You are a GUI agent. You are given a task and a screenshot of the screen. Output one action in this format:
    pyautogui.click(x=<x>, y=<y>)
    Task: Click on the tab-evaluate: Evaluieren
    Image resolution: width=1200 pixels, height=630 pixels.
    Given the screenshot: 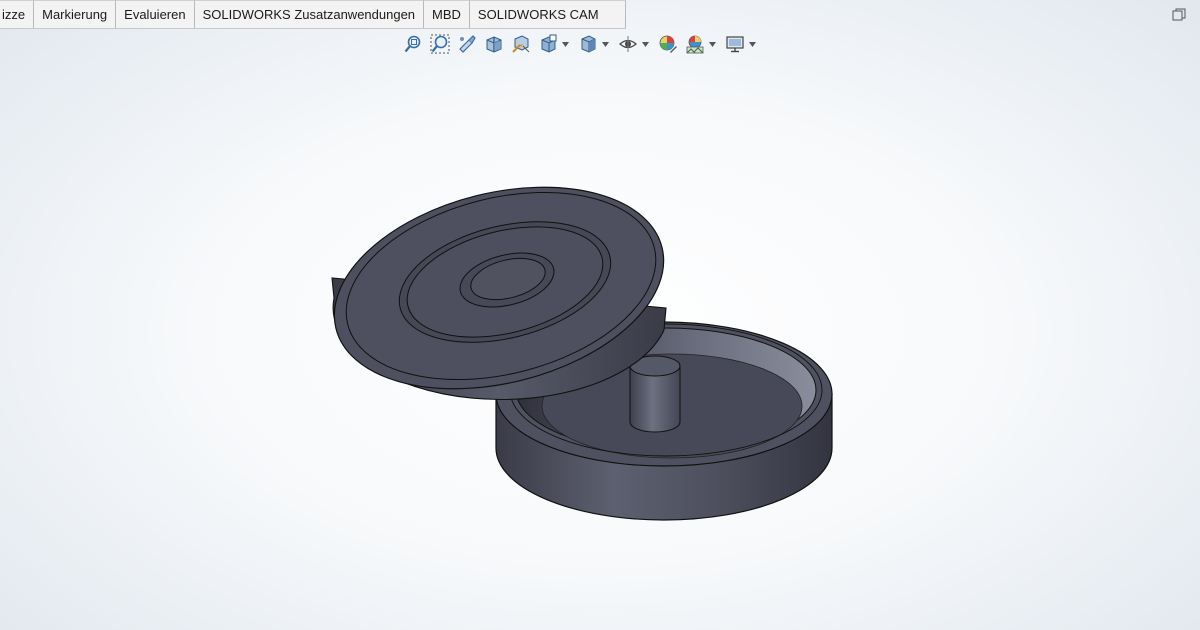 What is the action you would take?
    pyautogui.click(x=155, y=14)
    